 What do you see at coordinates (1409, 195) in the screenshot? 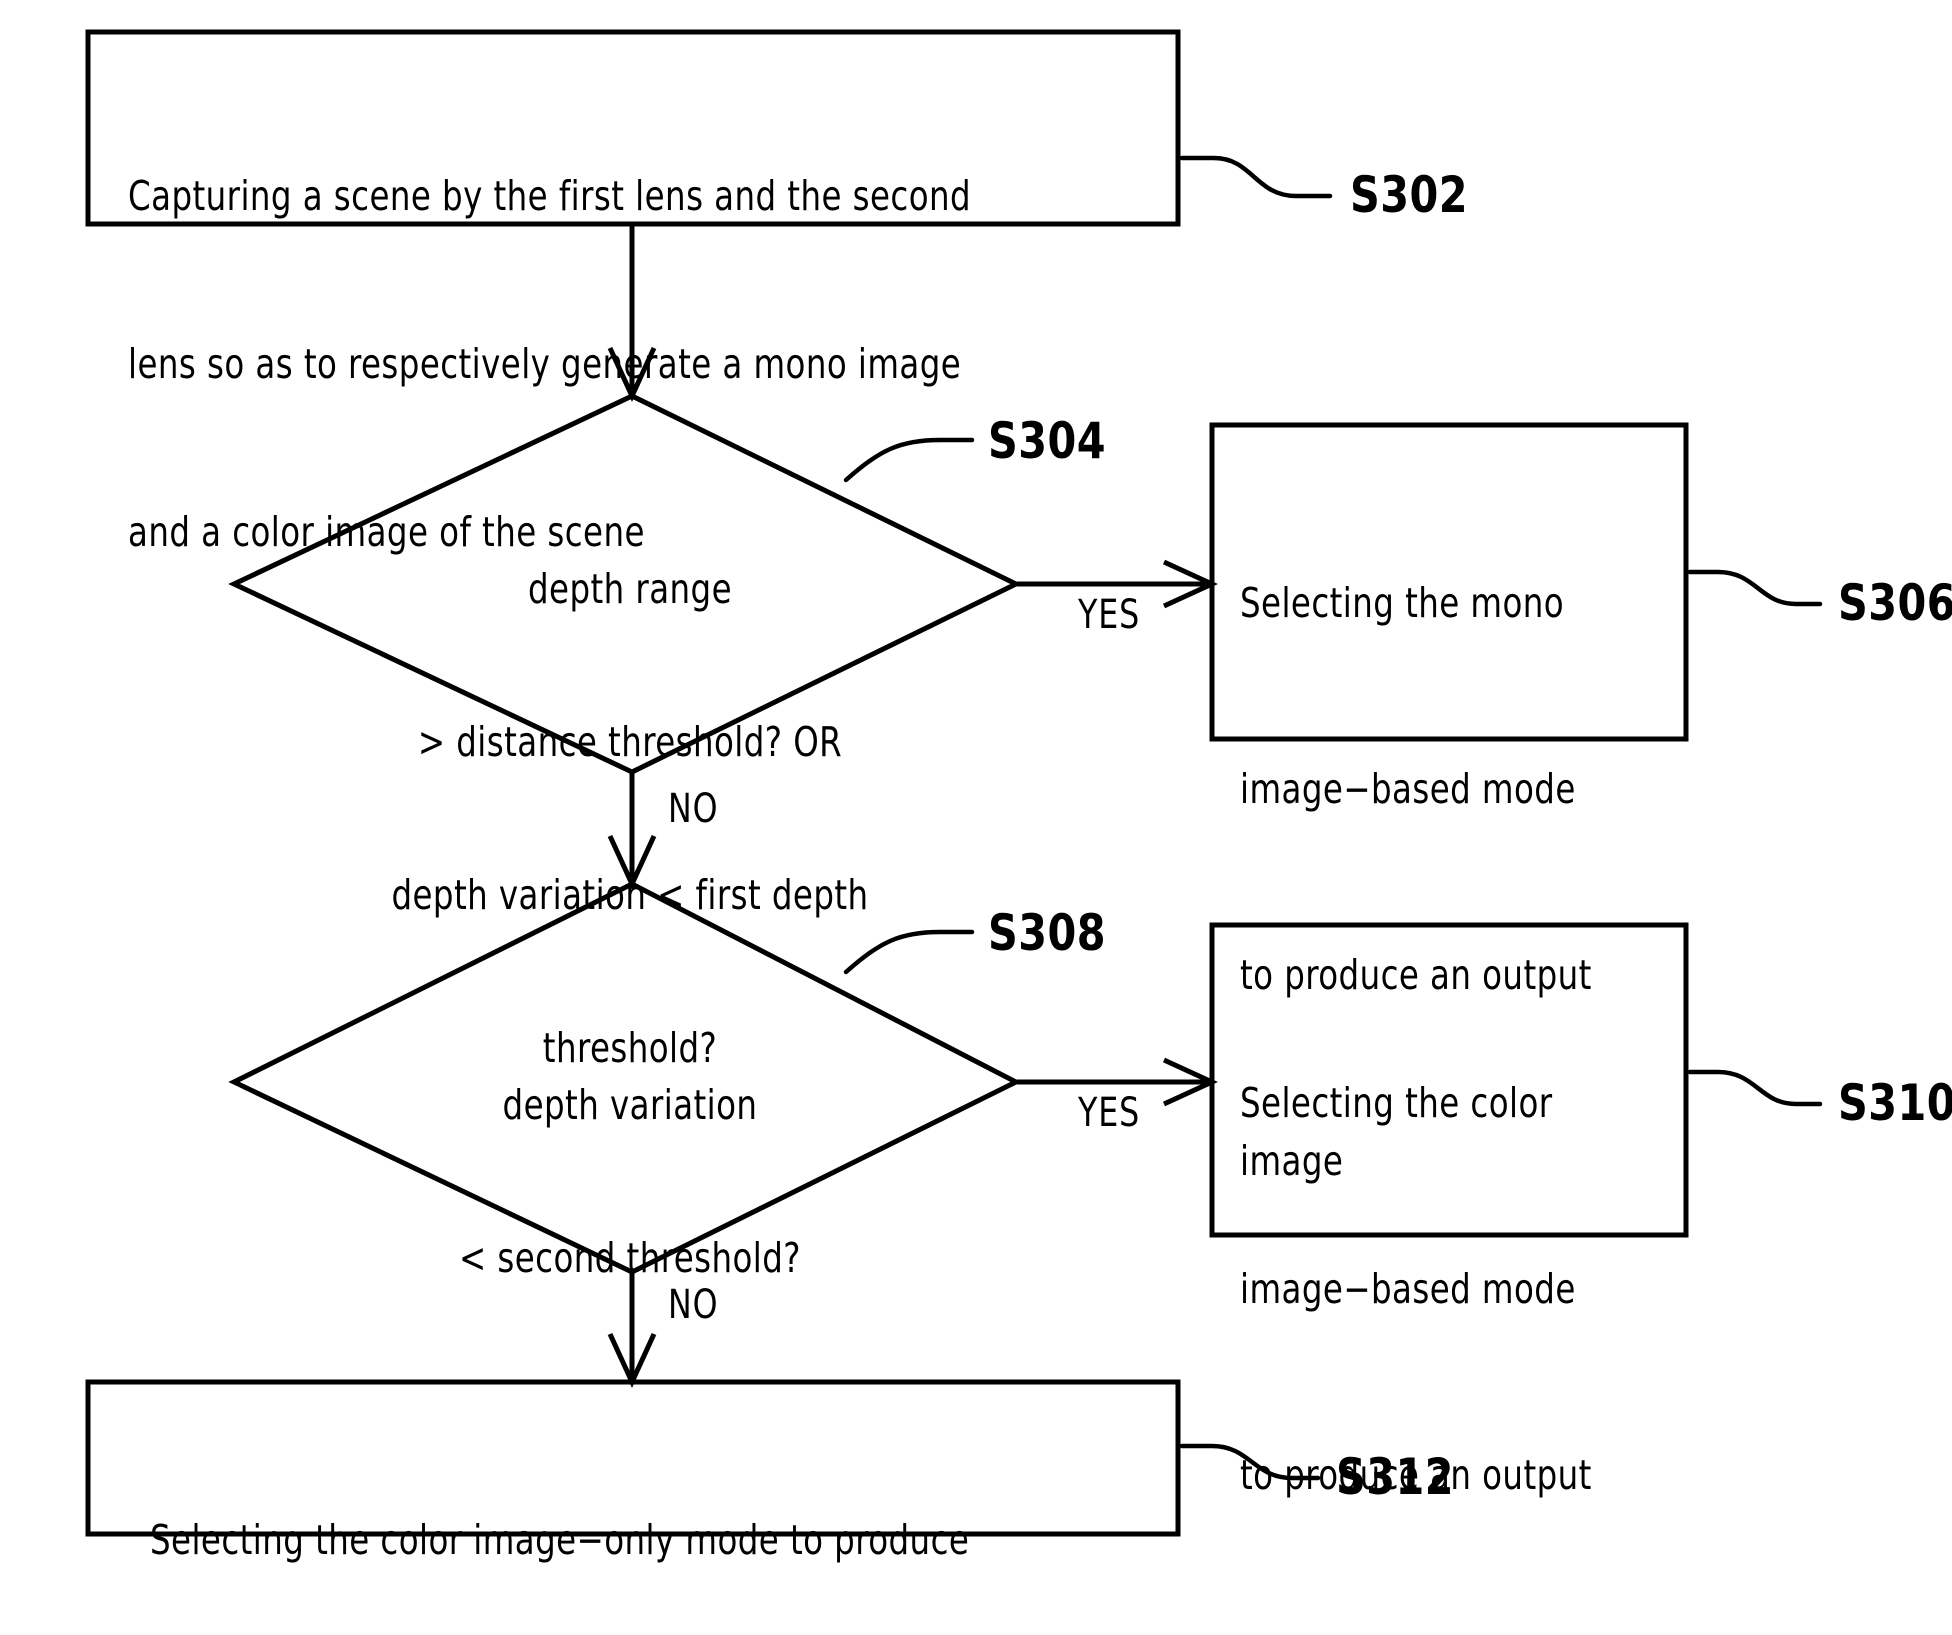
I see `step-label-s302: S302` at bounding box center [1409, 195].